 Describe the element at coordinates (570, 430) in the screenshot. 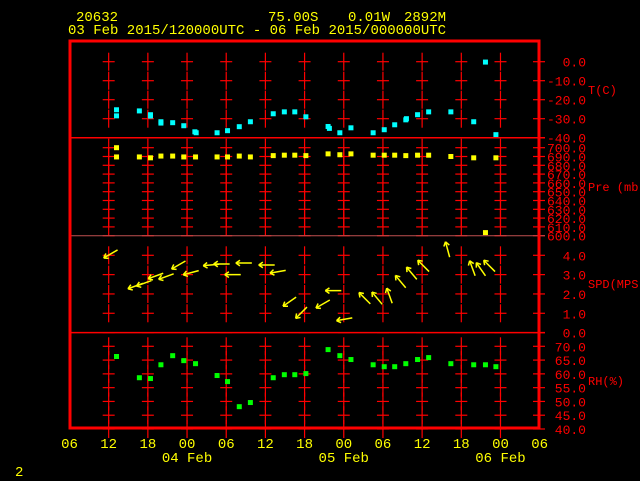

I see `y-tick-label: 40.0` at that location.